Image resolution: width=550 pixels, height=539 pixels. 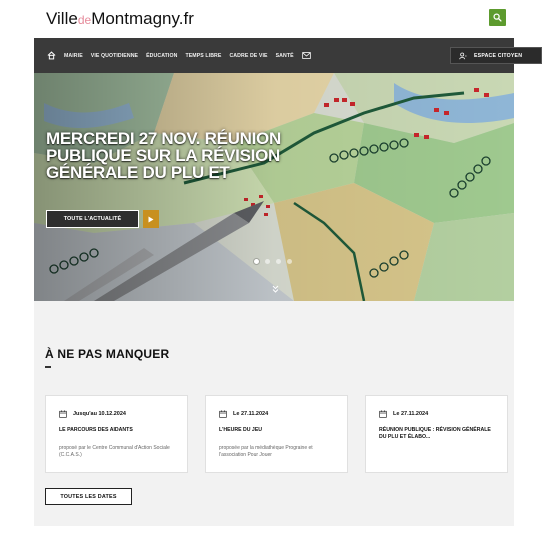 I want to click on logo-text-de: de, so click(x=84, y=20).